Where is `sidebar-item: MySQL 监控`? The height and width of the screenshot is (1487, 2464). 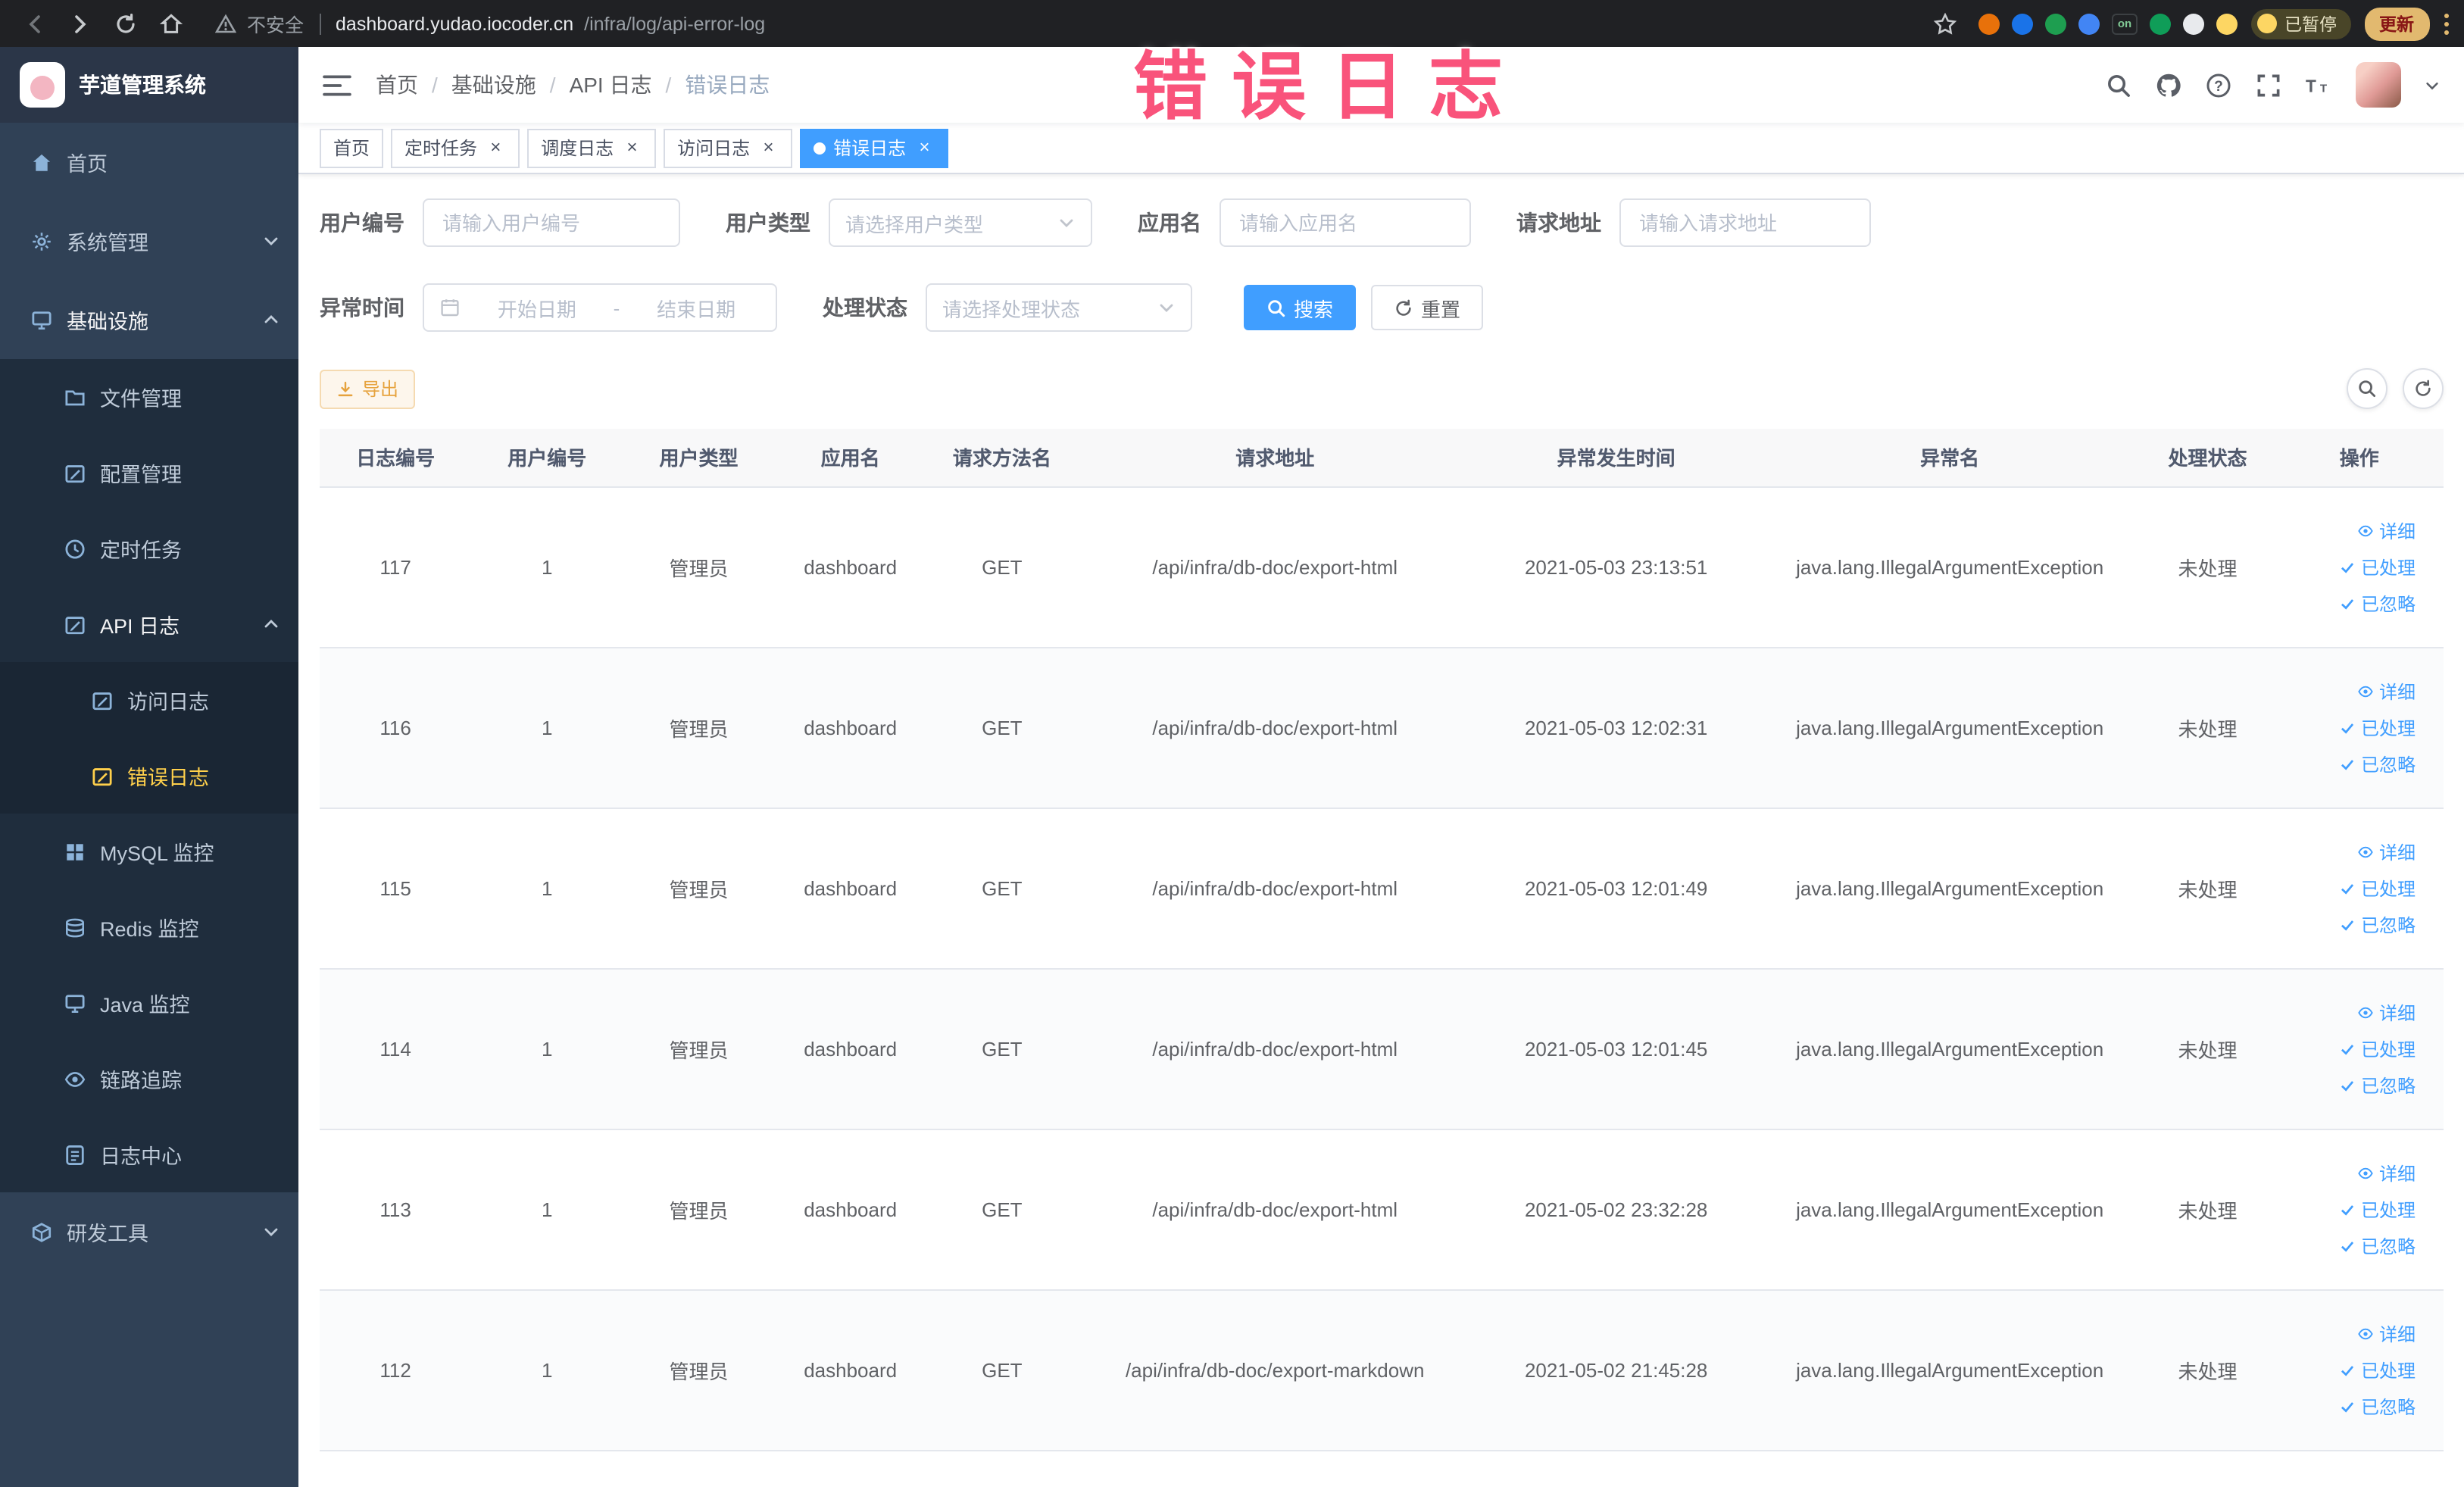 sidebar-item: MySQL 监控 is located at coordinates (149, 851).